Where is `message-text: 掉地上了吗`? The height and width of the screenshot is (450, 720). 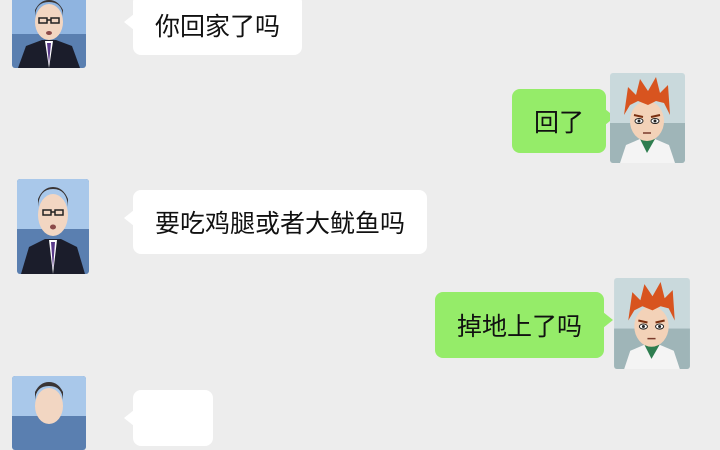 message-text: 掉地上了吗 is located at coordinates (519, 326).